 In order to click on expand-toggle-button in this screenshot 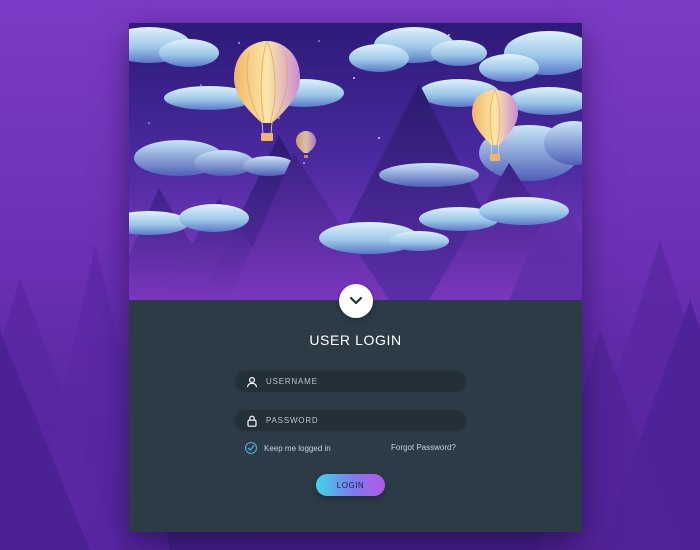, I will do `click(356, 301)`.